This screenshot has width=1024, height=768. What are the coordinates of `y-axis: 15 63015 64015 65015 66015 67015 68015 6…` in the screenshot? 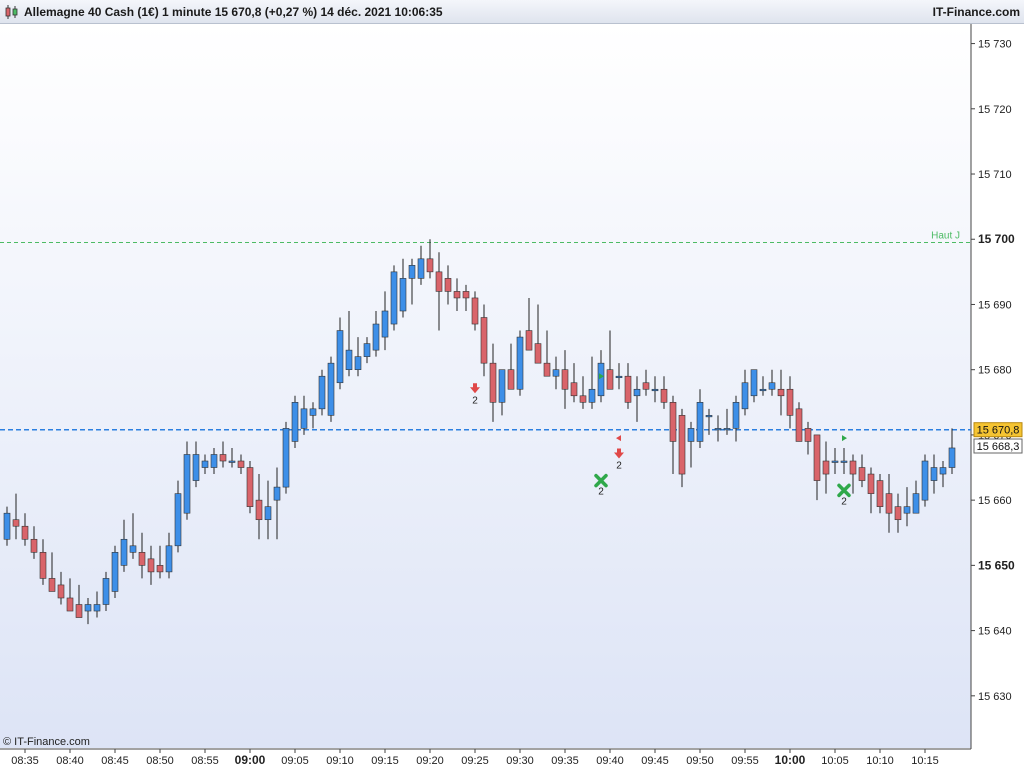 It's located at (993, 371).